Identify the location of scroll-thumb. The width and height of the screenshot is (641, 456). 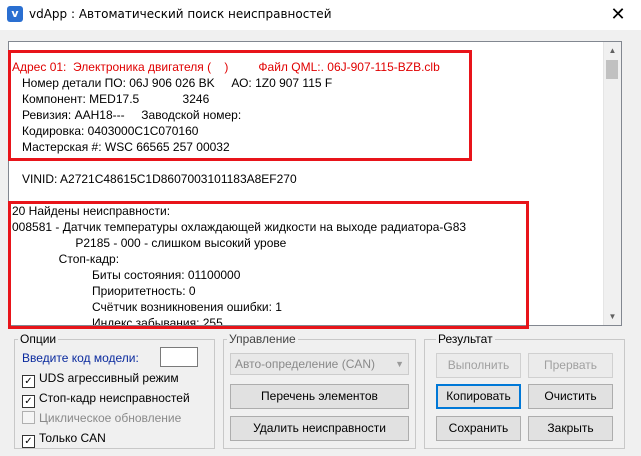
(612, 69).